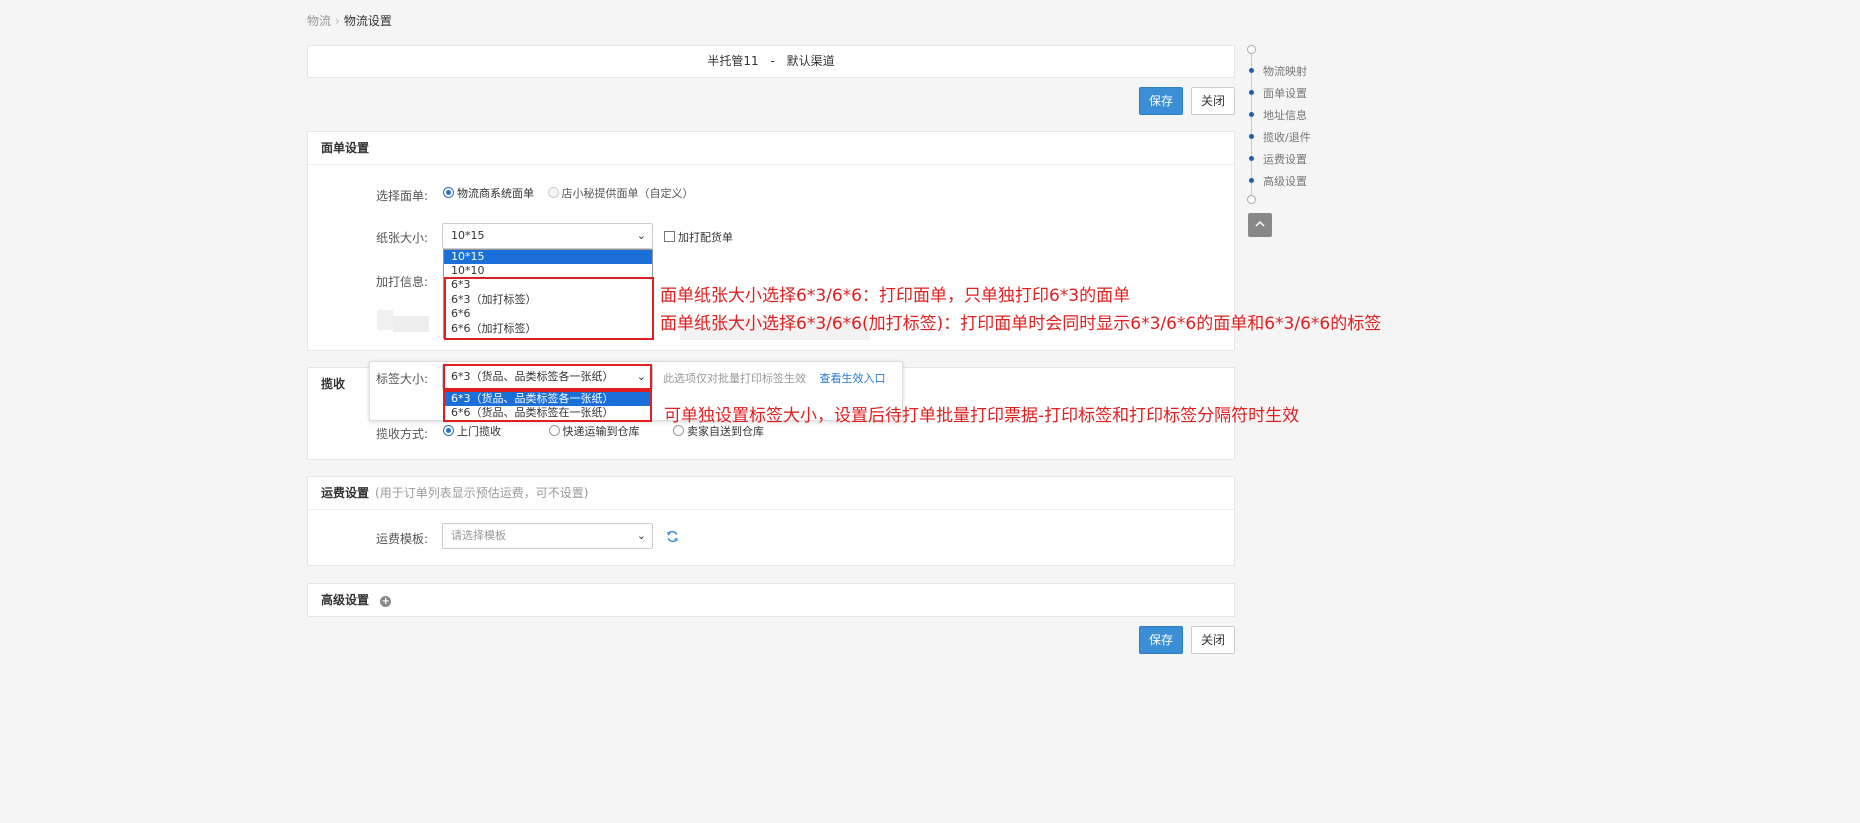 This screenshot has height=823, width=1860. What do you see at coordinates (401, 196) in the screenshot?
I see `select-waybill-label: 选择面单:` at bounding box center [401, 196].